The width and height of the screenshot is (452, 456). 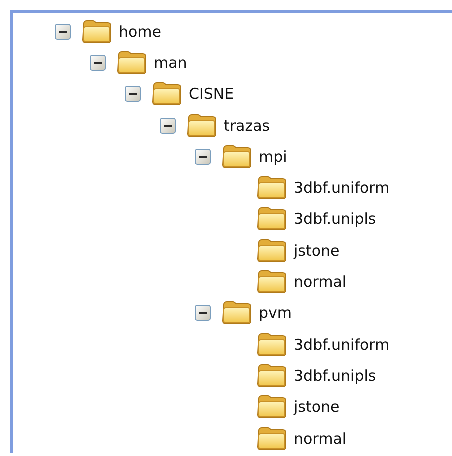 I want to click on folder-label: mpi, so click(x=273, y=157).